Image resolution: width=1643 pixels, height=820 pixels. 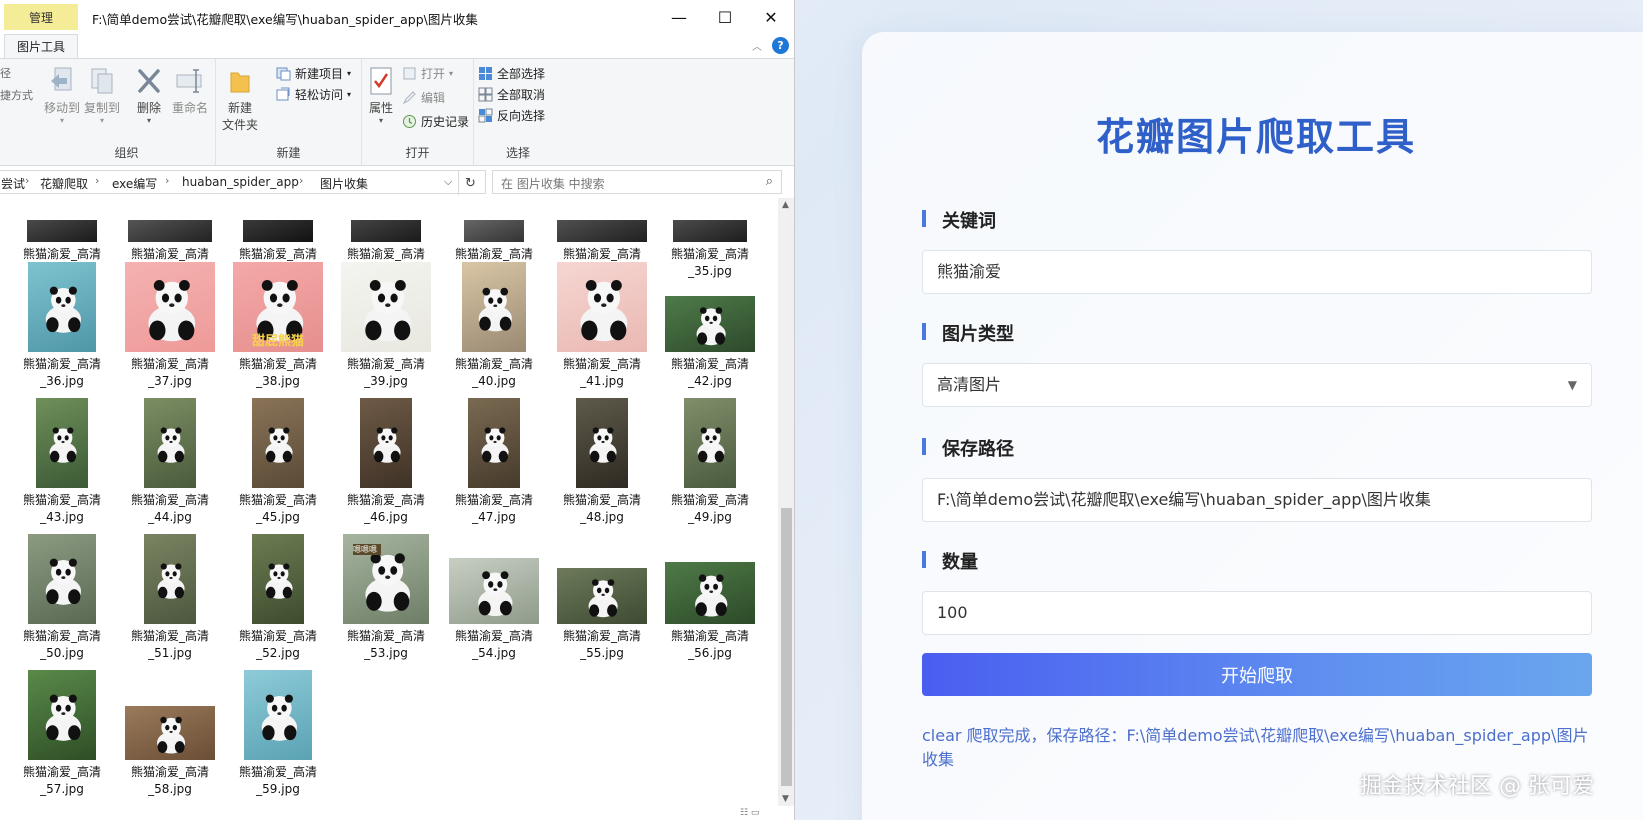 I want to click on file-thumbnail: 甜屁熊猫, so click(x=278, y=307).